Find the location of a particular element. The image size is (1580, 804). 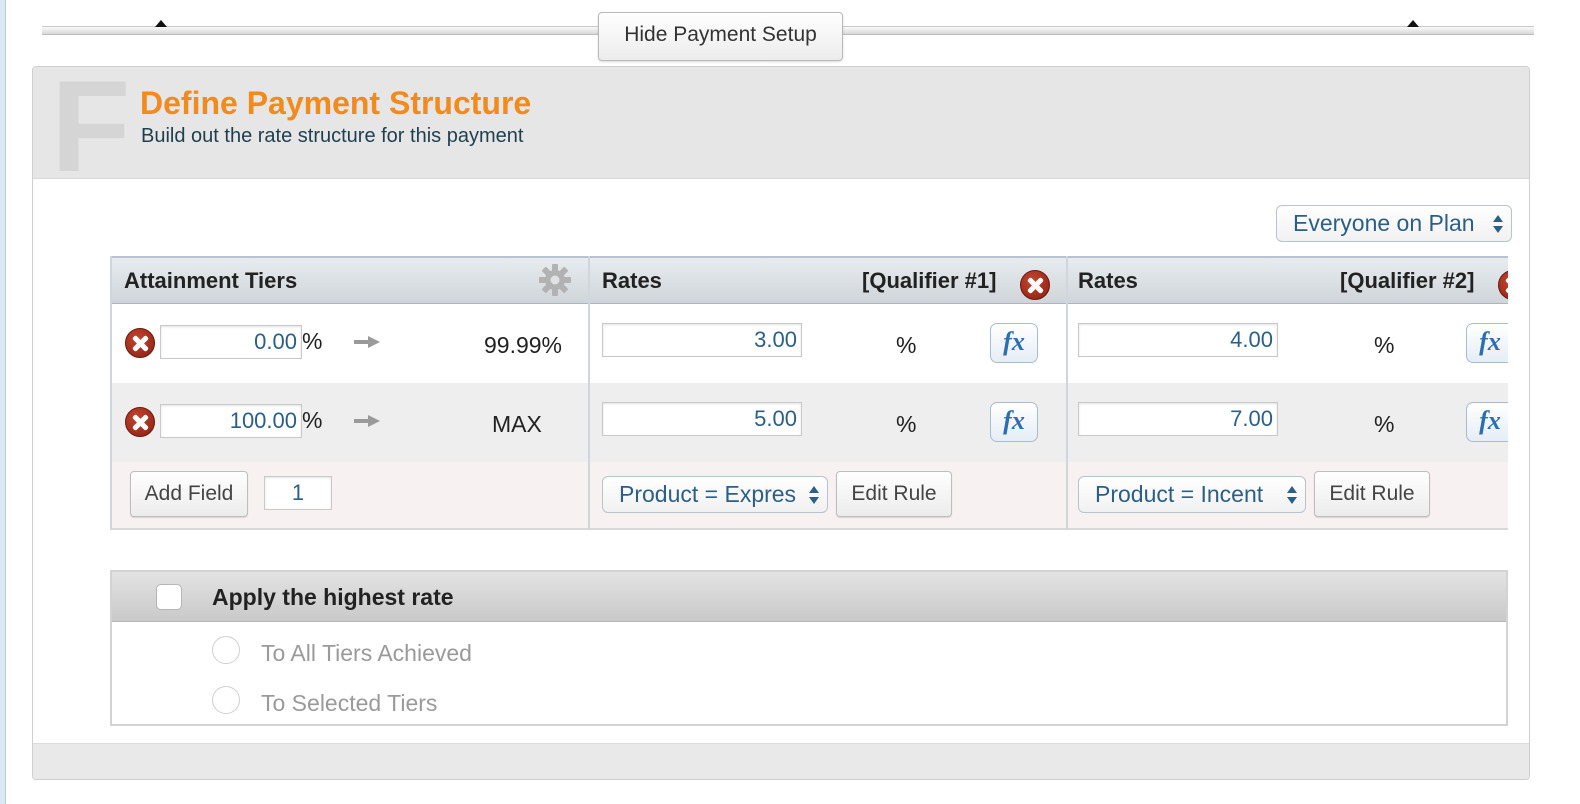

apply-highest-rate-checkbox is located at coordinates (169, 597).